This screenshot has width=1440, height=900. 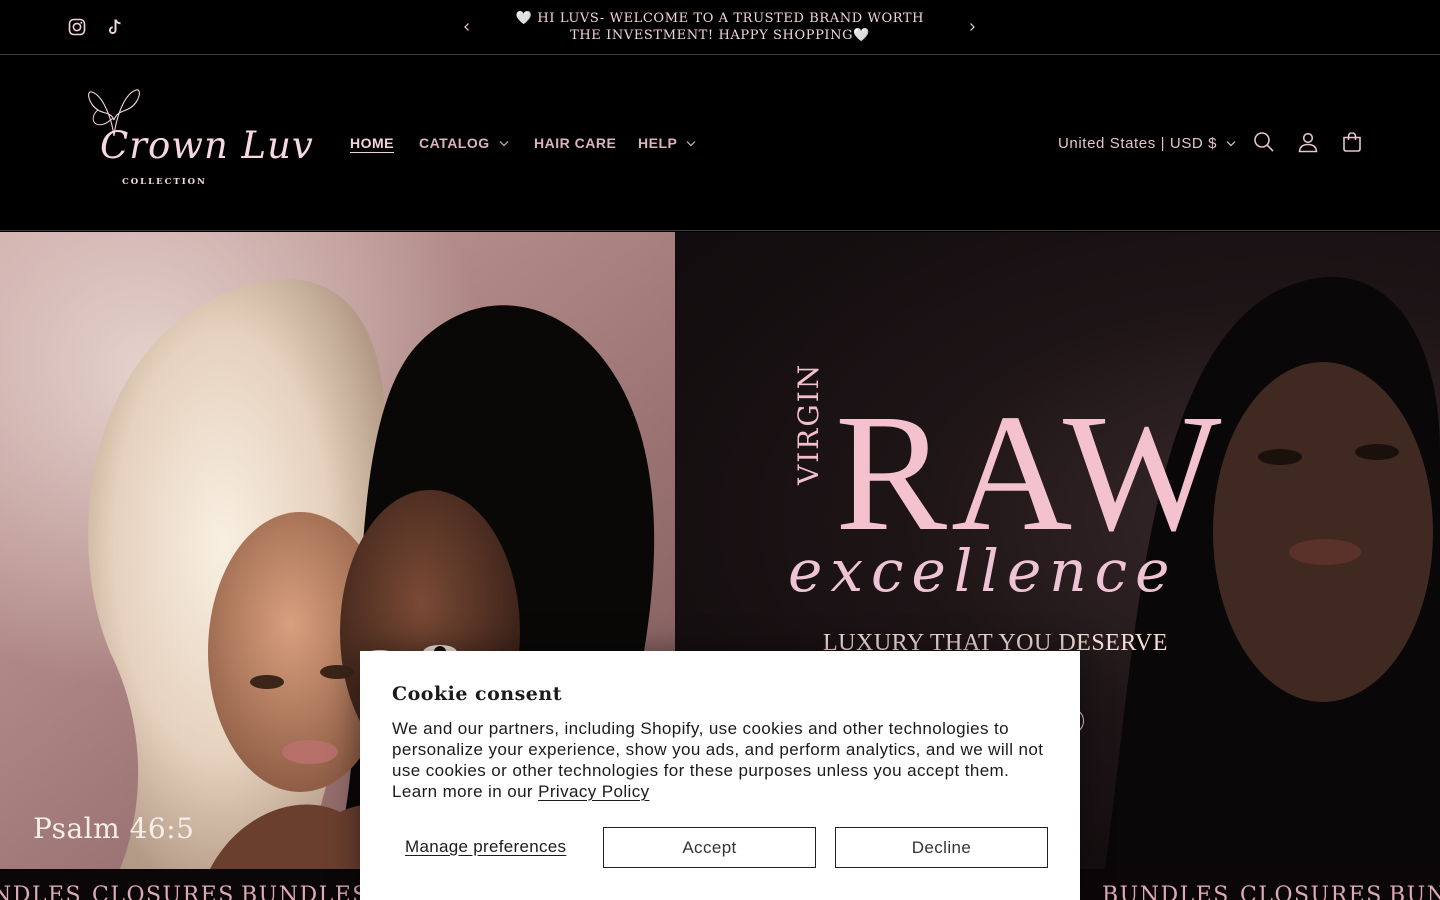 I want to click on instagram-icon, so click(x=77, y=27).